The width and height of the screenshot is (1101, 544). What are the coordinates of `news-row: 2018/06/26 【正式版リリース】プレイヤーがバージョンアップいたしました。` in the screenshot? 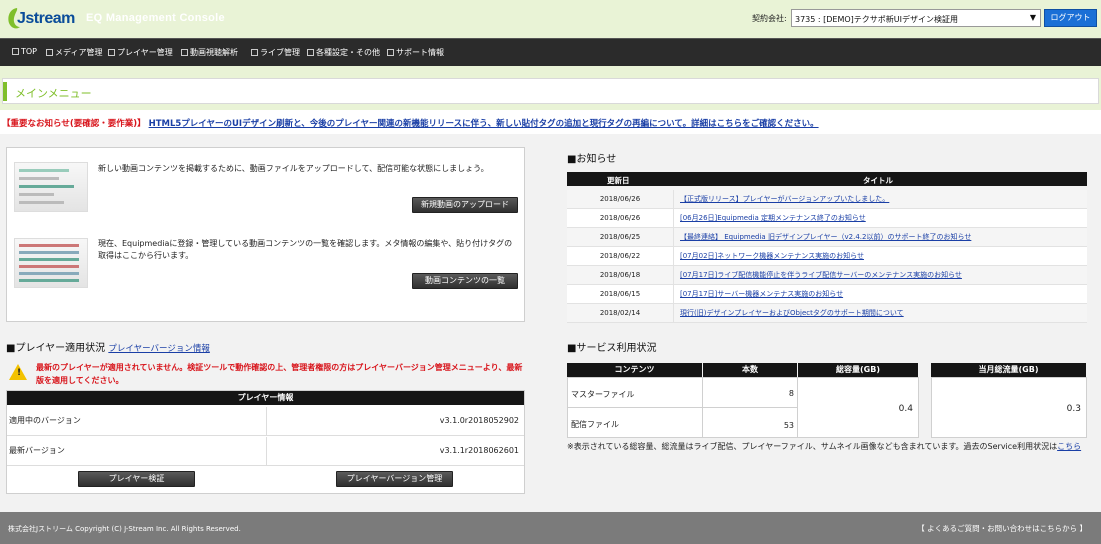 It's located at (827, 199).